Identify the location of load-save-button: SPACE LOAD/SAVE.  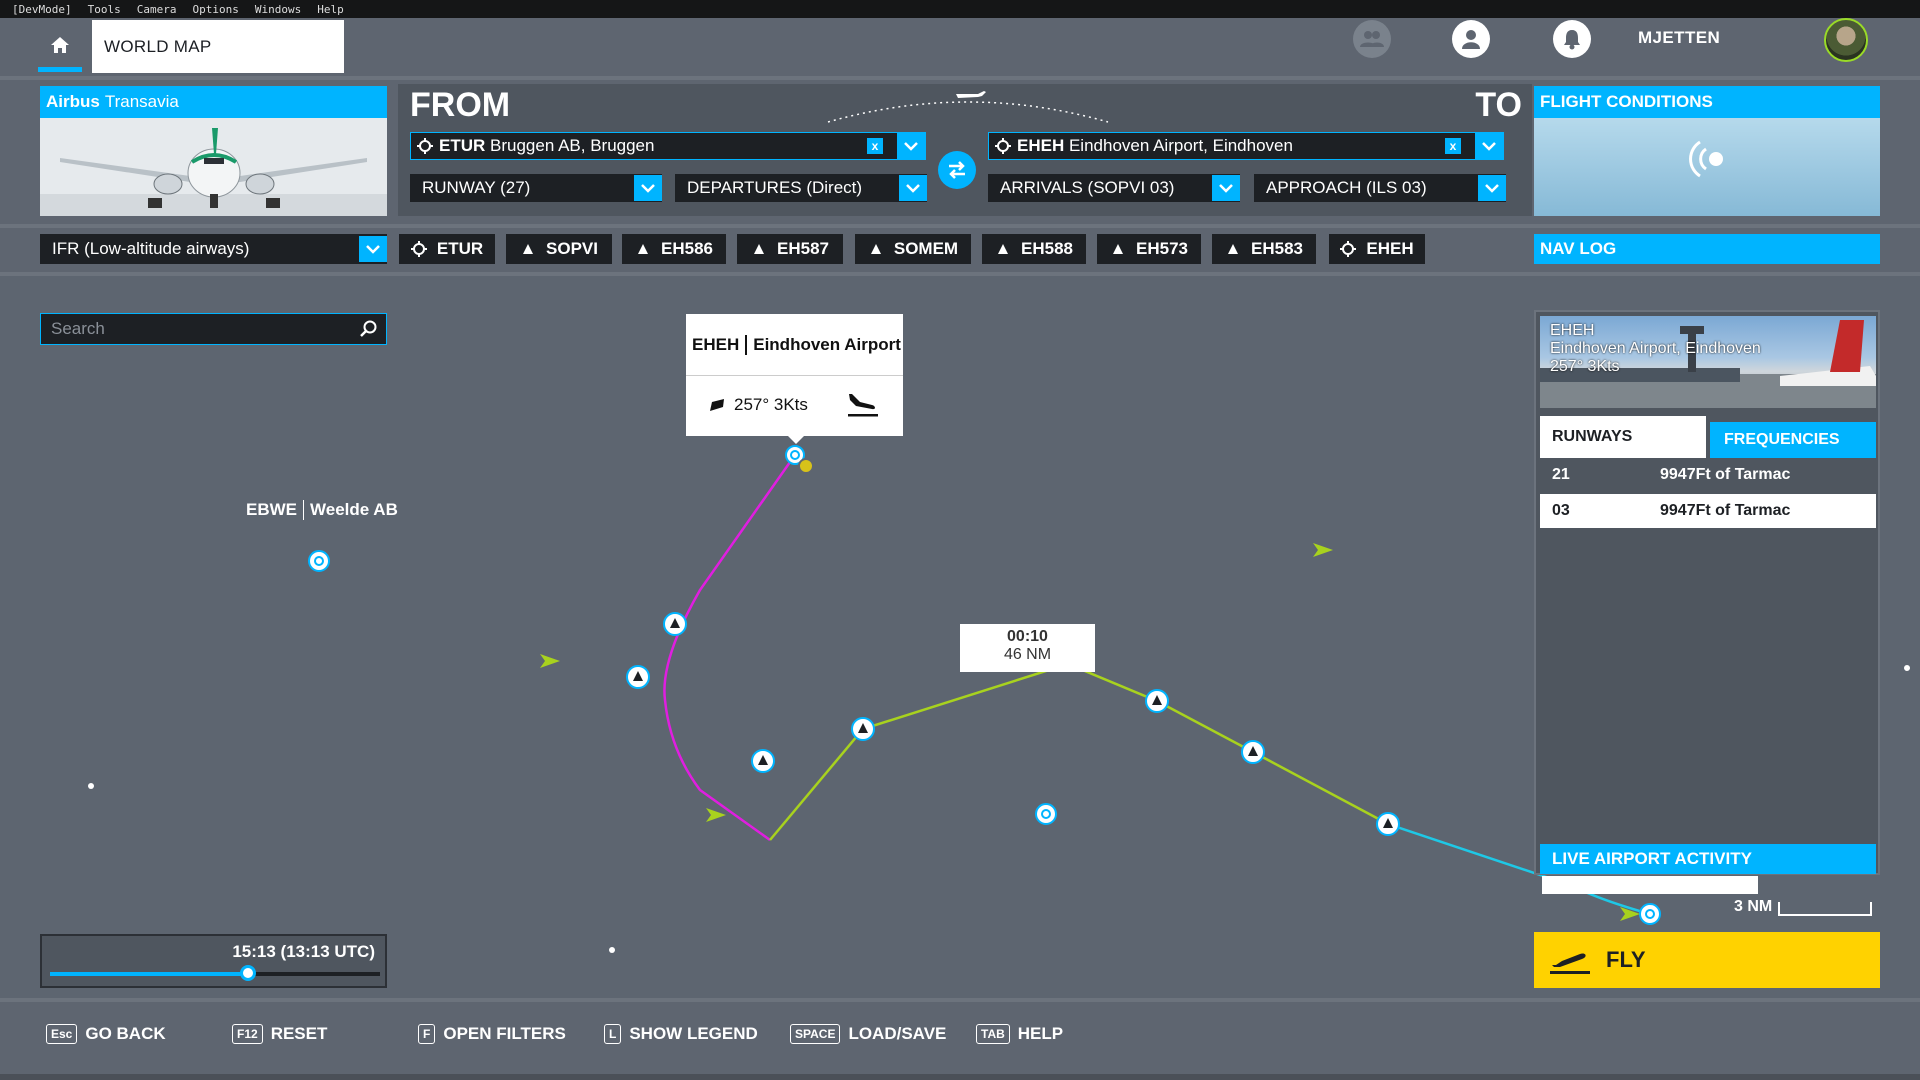
(868, 1034).